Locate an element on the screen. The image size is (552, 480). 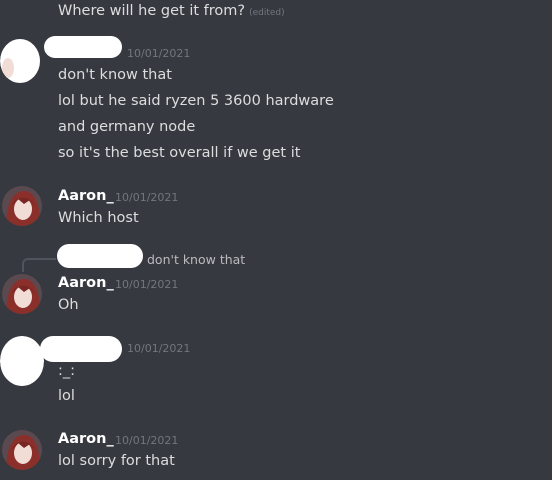
message-body: Oh is located at coordinates (68, 305).